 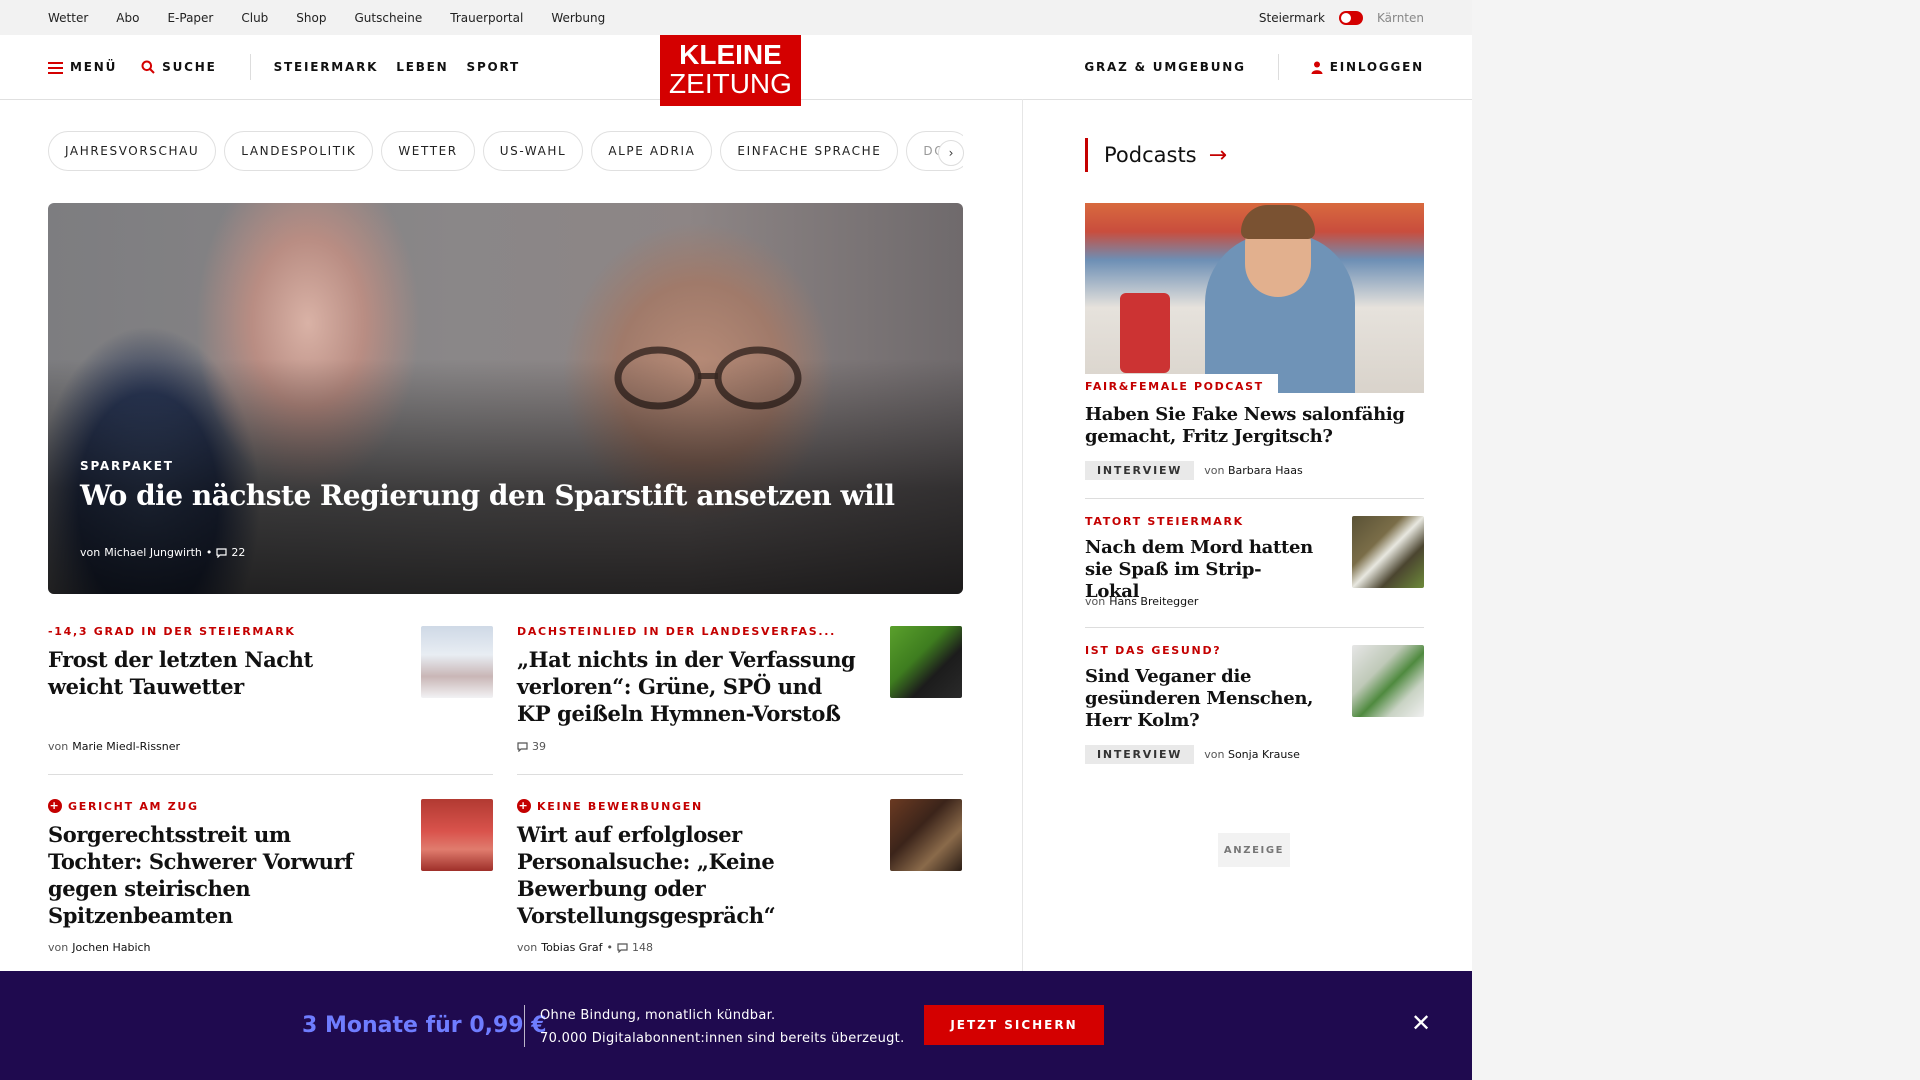 I want to click on chip-jahresvorschau: JAHRESVORSCHAU, so click(x=132, y=151).